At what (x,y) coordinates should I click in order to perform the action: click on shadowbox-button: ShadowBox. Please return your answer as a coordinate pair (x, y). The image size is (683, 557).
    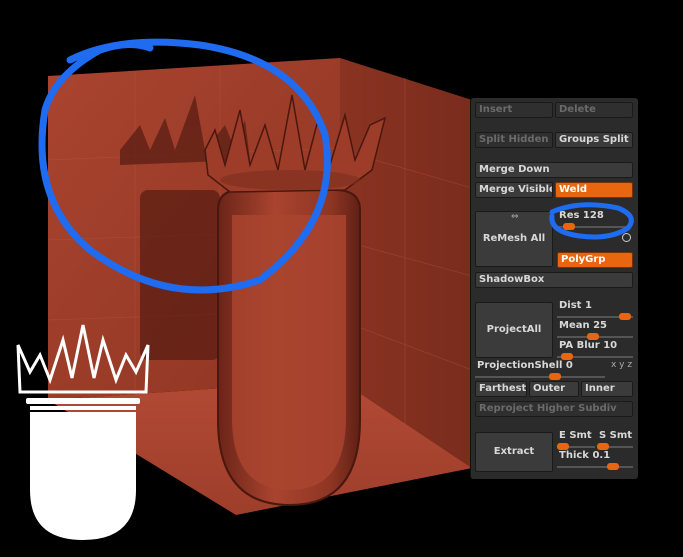
    Looking at the image, I should click on (554, 280).